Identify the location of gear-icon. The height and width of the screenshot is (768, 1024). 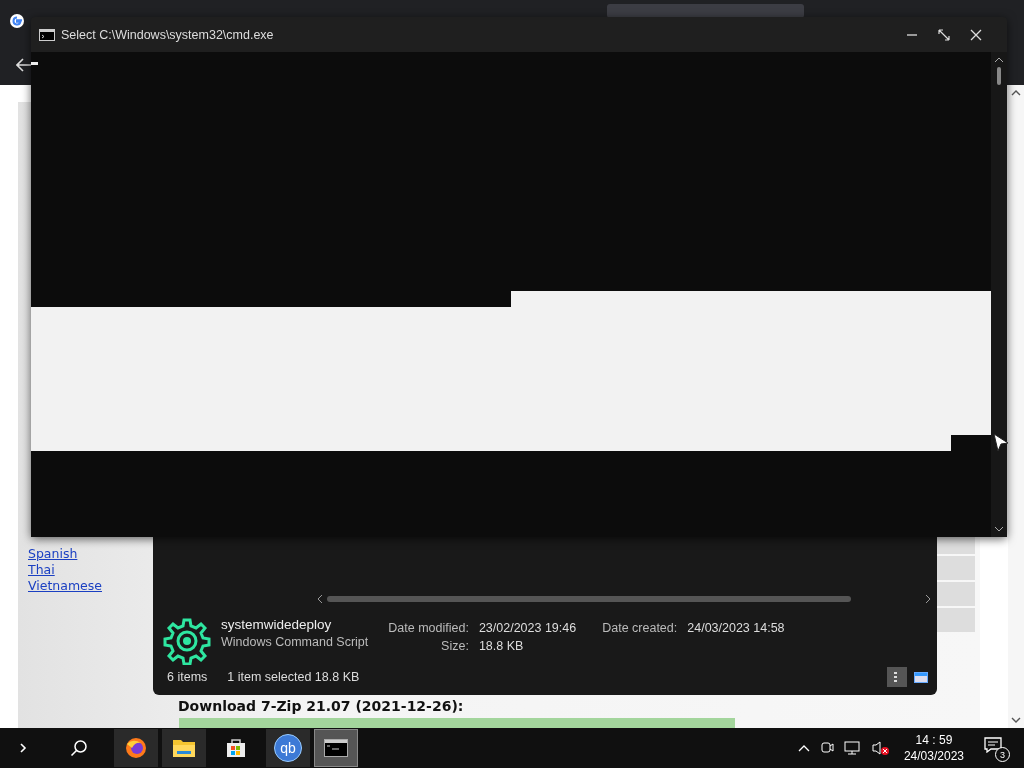
(187, 641).